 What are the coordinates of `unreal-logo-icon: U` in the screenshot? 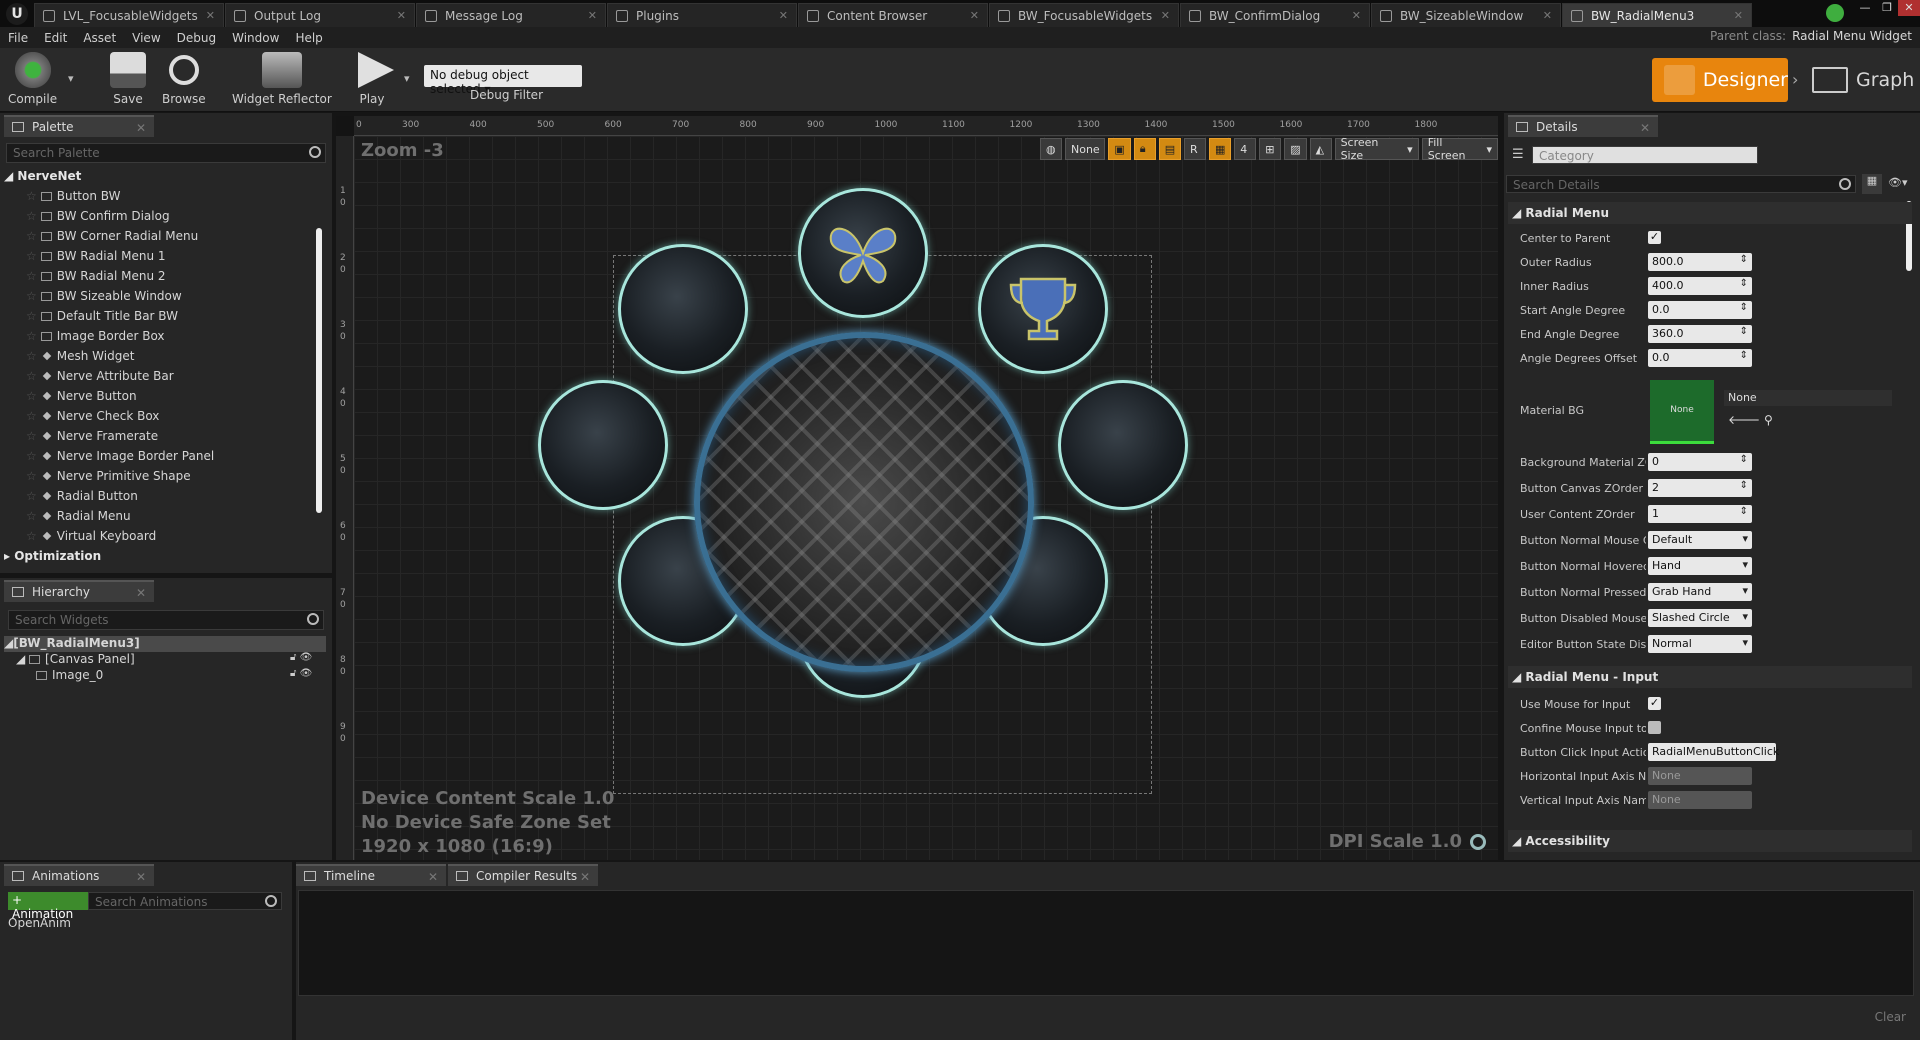 It's located at (17, 14).